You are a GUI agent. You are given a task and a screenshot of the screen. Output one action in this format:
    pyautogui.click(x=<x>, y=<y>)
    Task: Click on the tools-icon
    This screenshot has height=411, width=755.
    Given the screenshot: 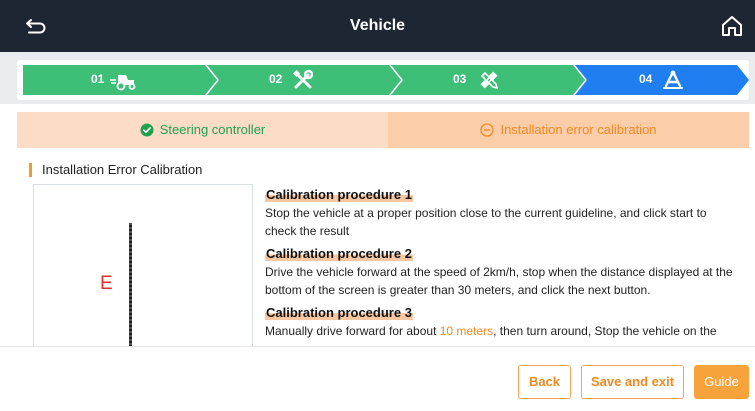 What is the action you would take?
    pyautogui.click(x=304, y=80)
    